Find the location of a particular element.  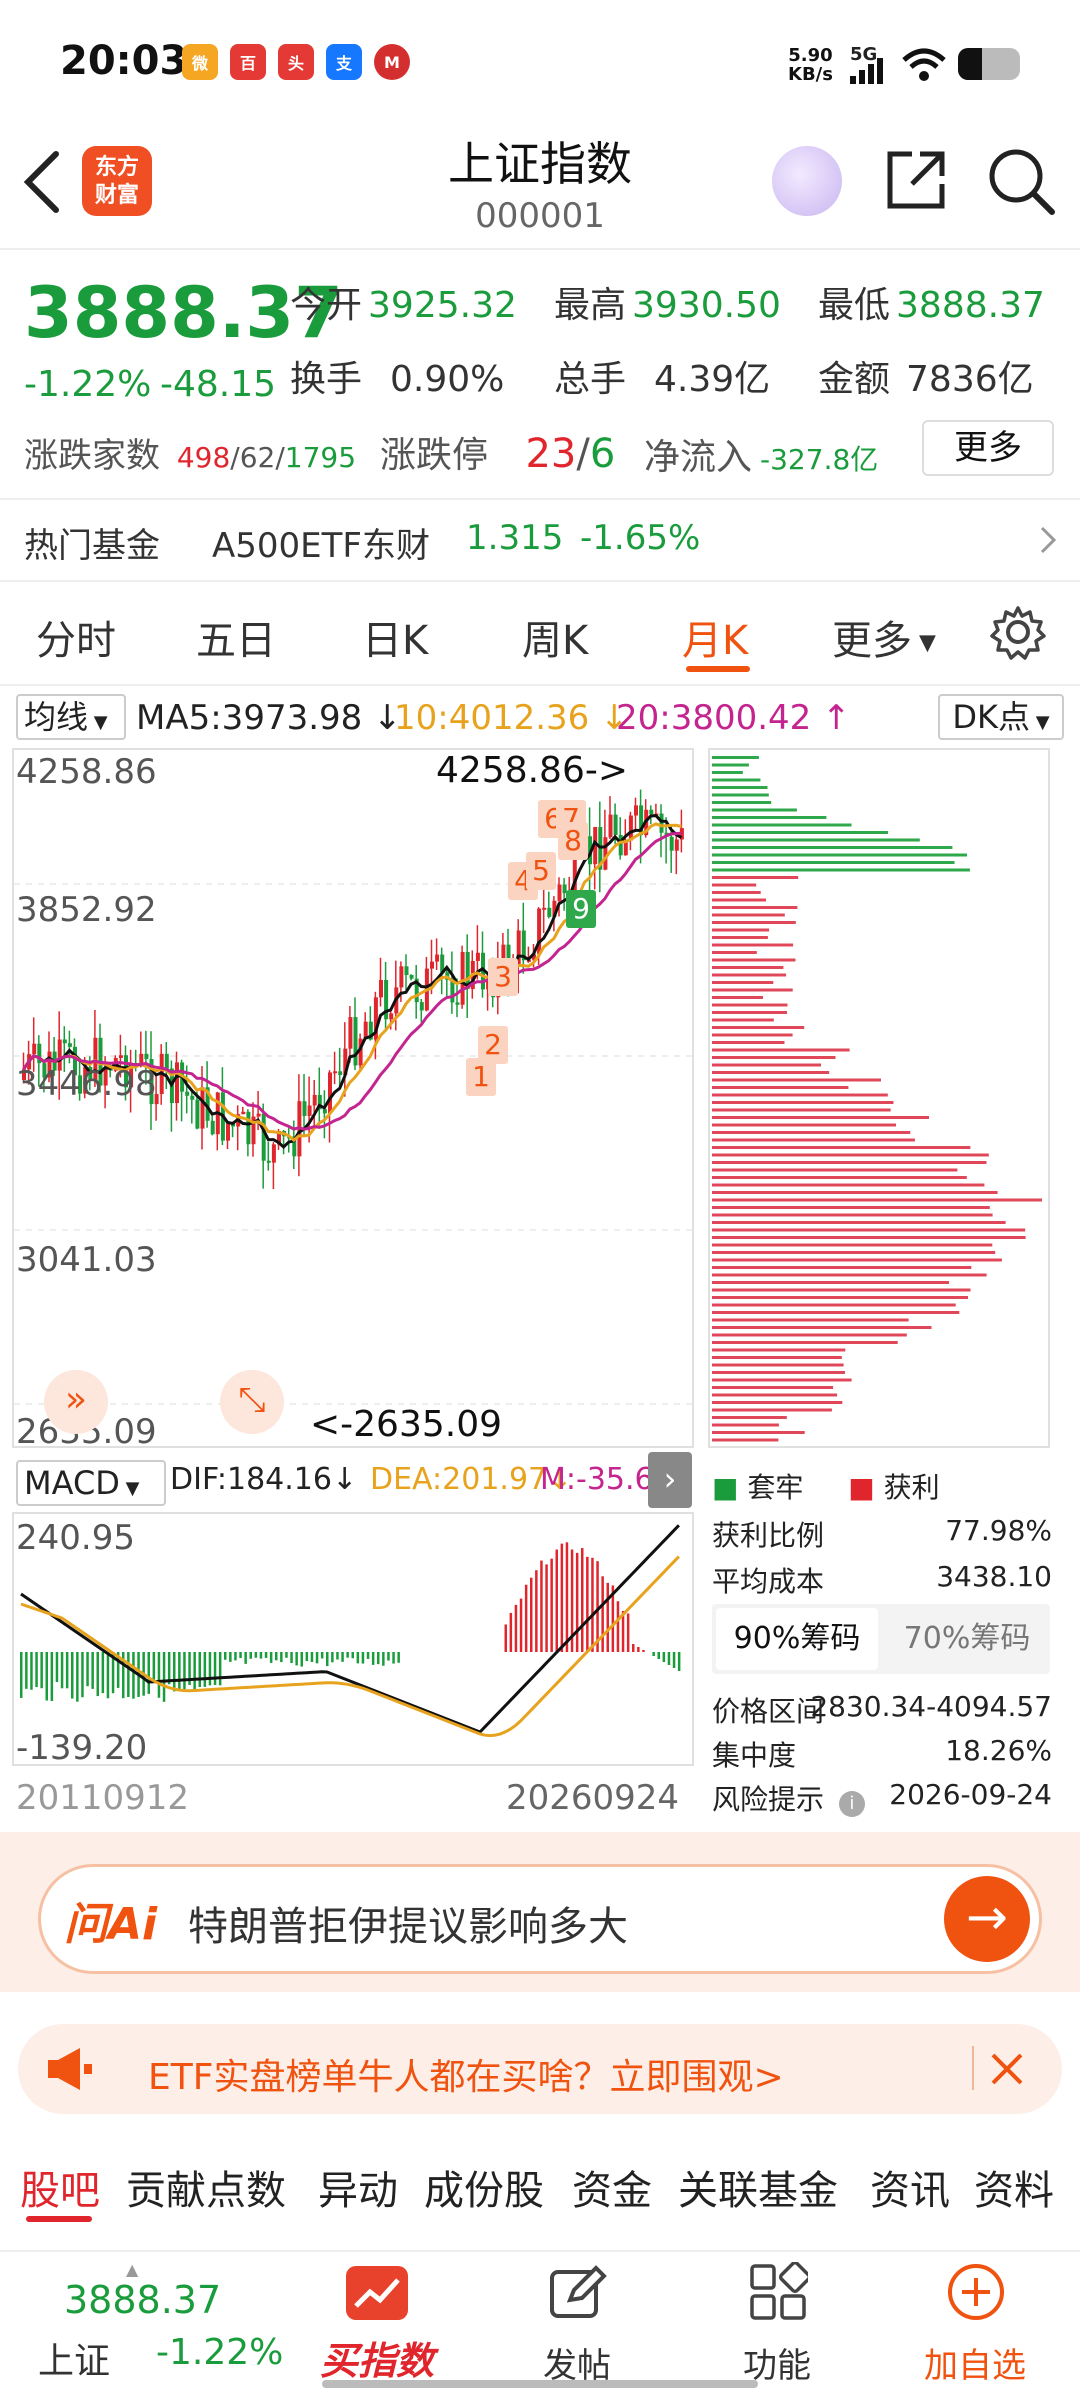

tab-daily-k: 日K is located at coordinates (395, 637).